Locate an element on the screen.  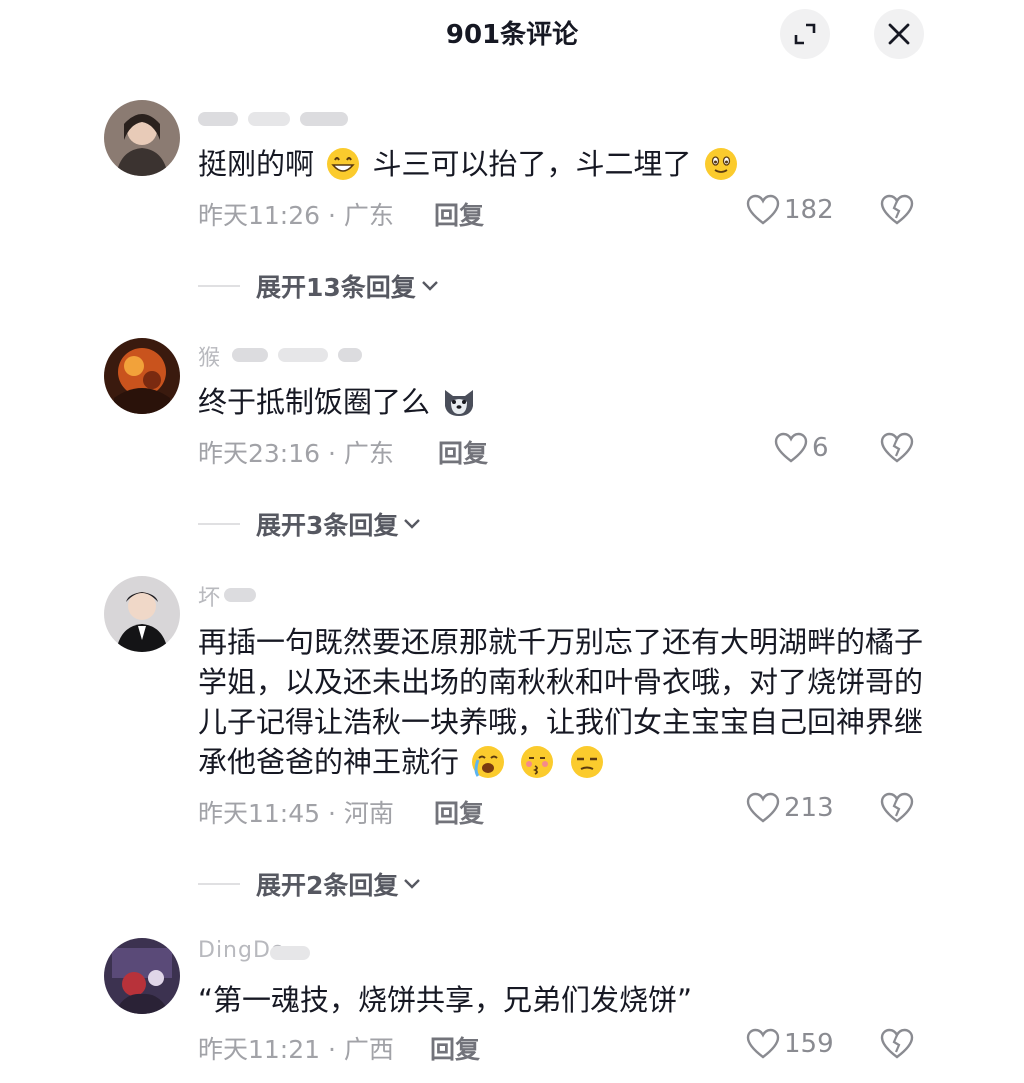
timestamp-location: 昨天23:16 · 广东 is located at coordinates (296, 453).